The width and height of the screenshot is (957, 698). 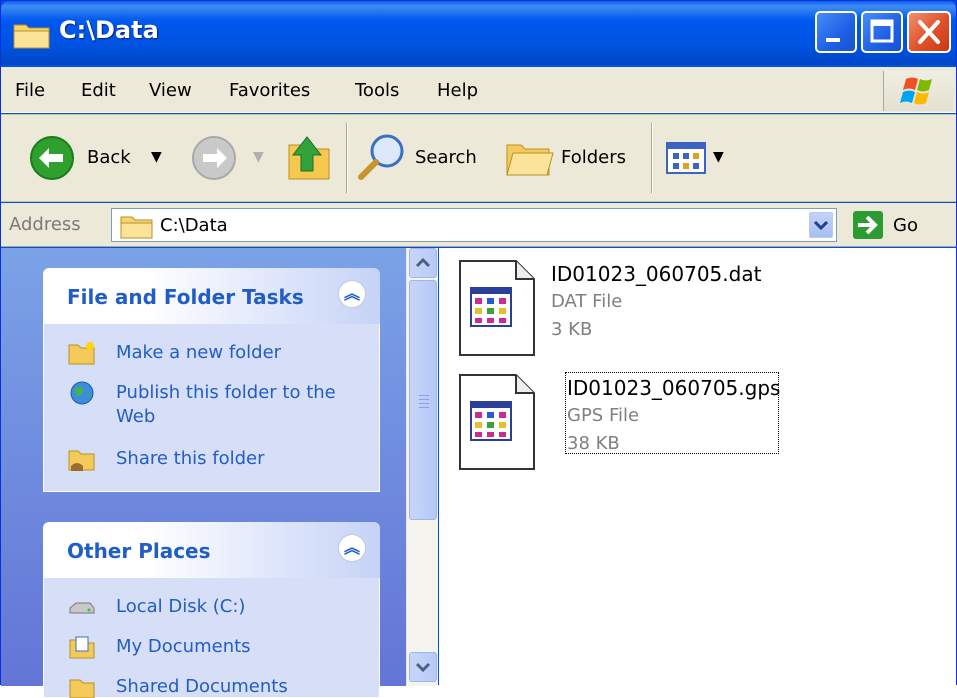 I want to click on file-type: GPS File, so click(x=603, y=415).